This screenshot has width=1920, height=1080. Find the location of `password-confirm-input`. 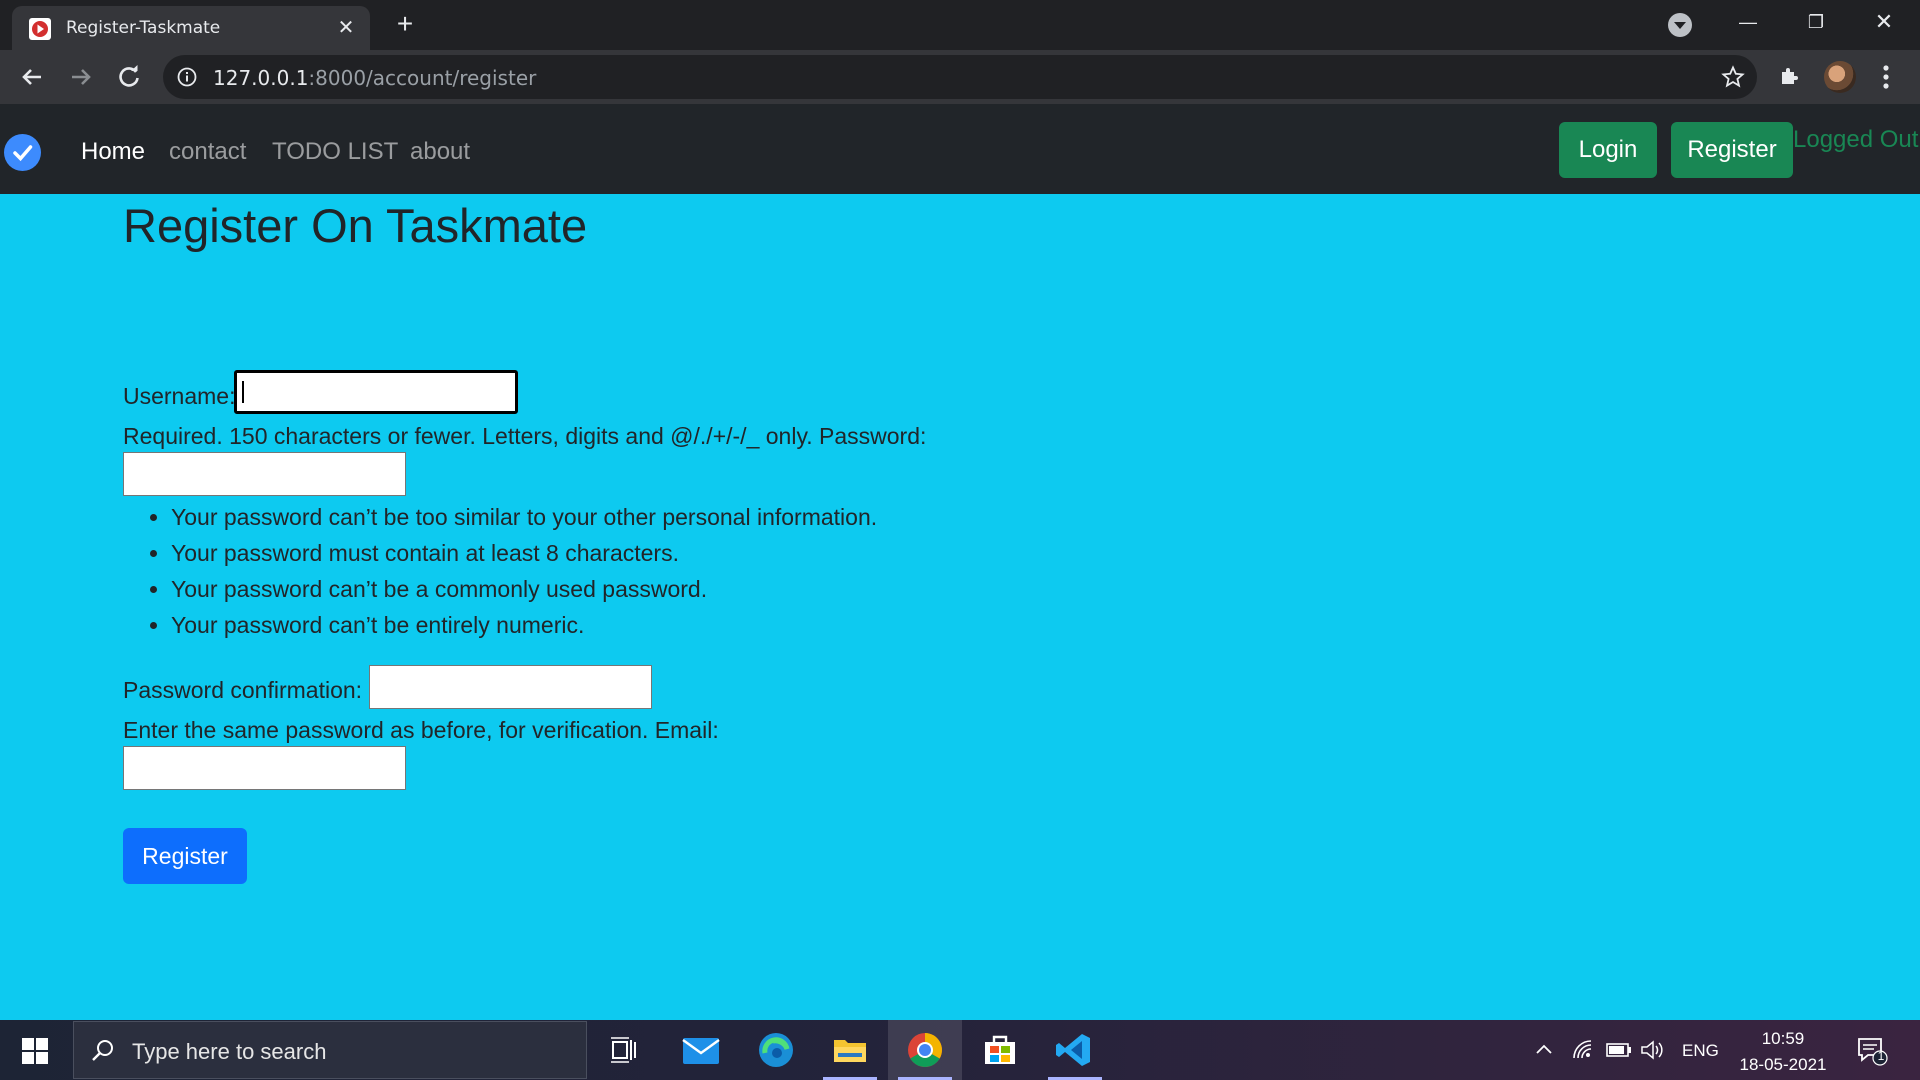

password-confirm-input is located at coordinates (510, 687).